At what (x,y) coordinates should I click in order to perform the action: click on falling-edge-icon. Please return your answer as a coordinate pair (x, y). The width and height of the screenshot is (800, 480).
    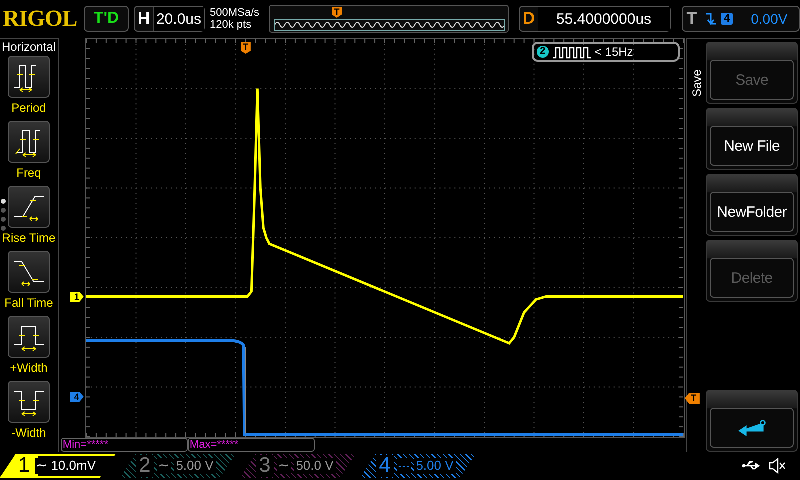
    Looking at the image, I should click on (711, 19).